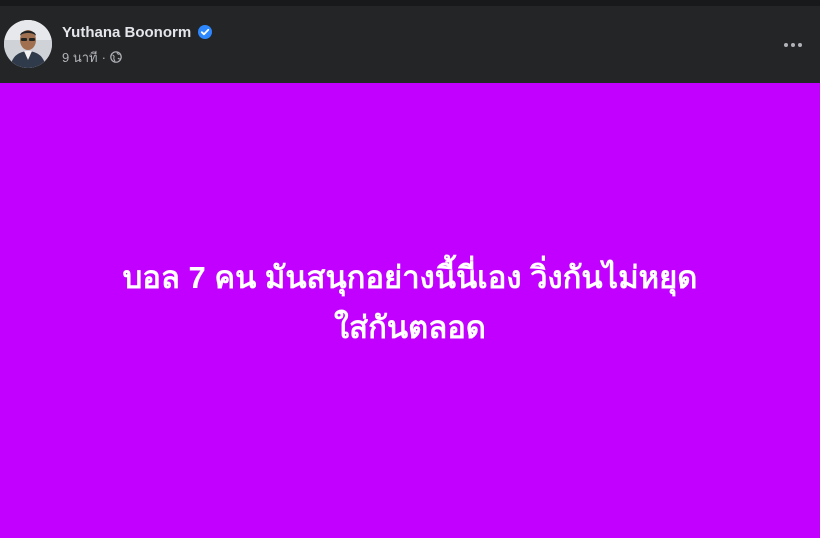 The width and height of the screenshot is (820, 538). I want to click on author-name: Yuthana Boonorm, so click(126, 32).